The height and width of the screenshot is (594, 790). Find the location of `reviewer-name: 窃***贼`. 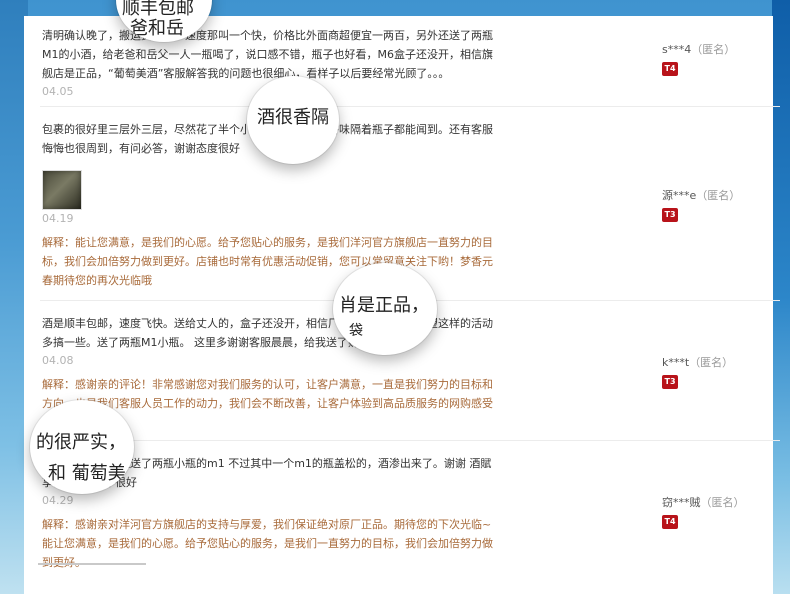

reviewer-name: 窃***贼 is located at coordinates (681, 502).